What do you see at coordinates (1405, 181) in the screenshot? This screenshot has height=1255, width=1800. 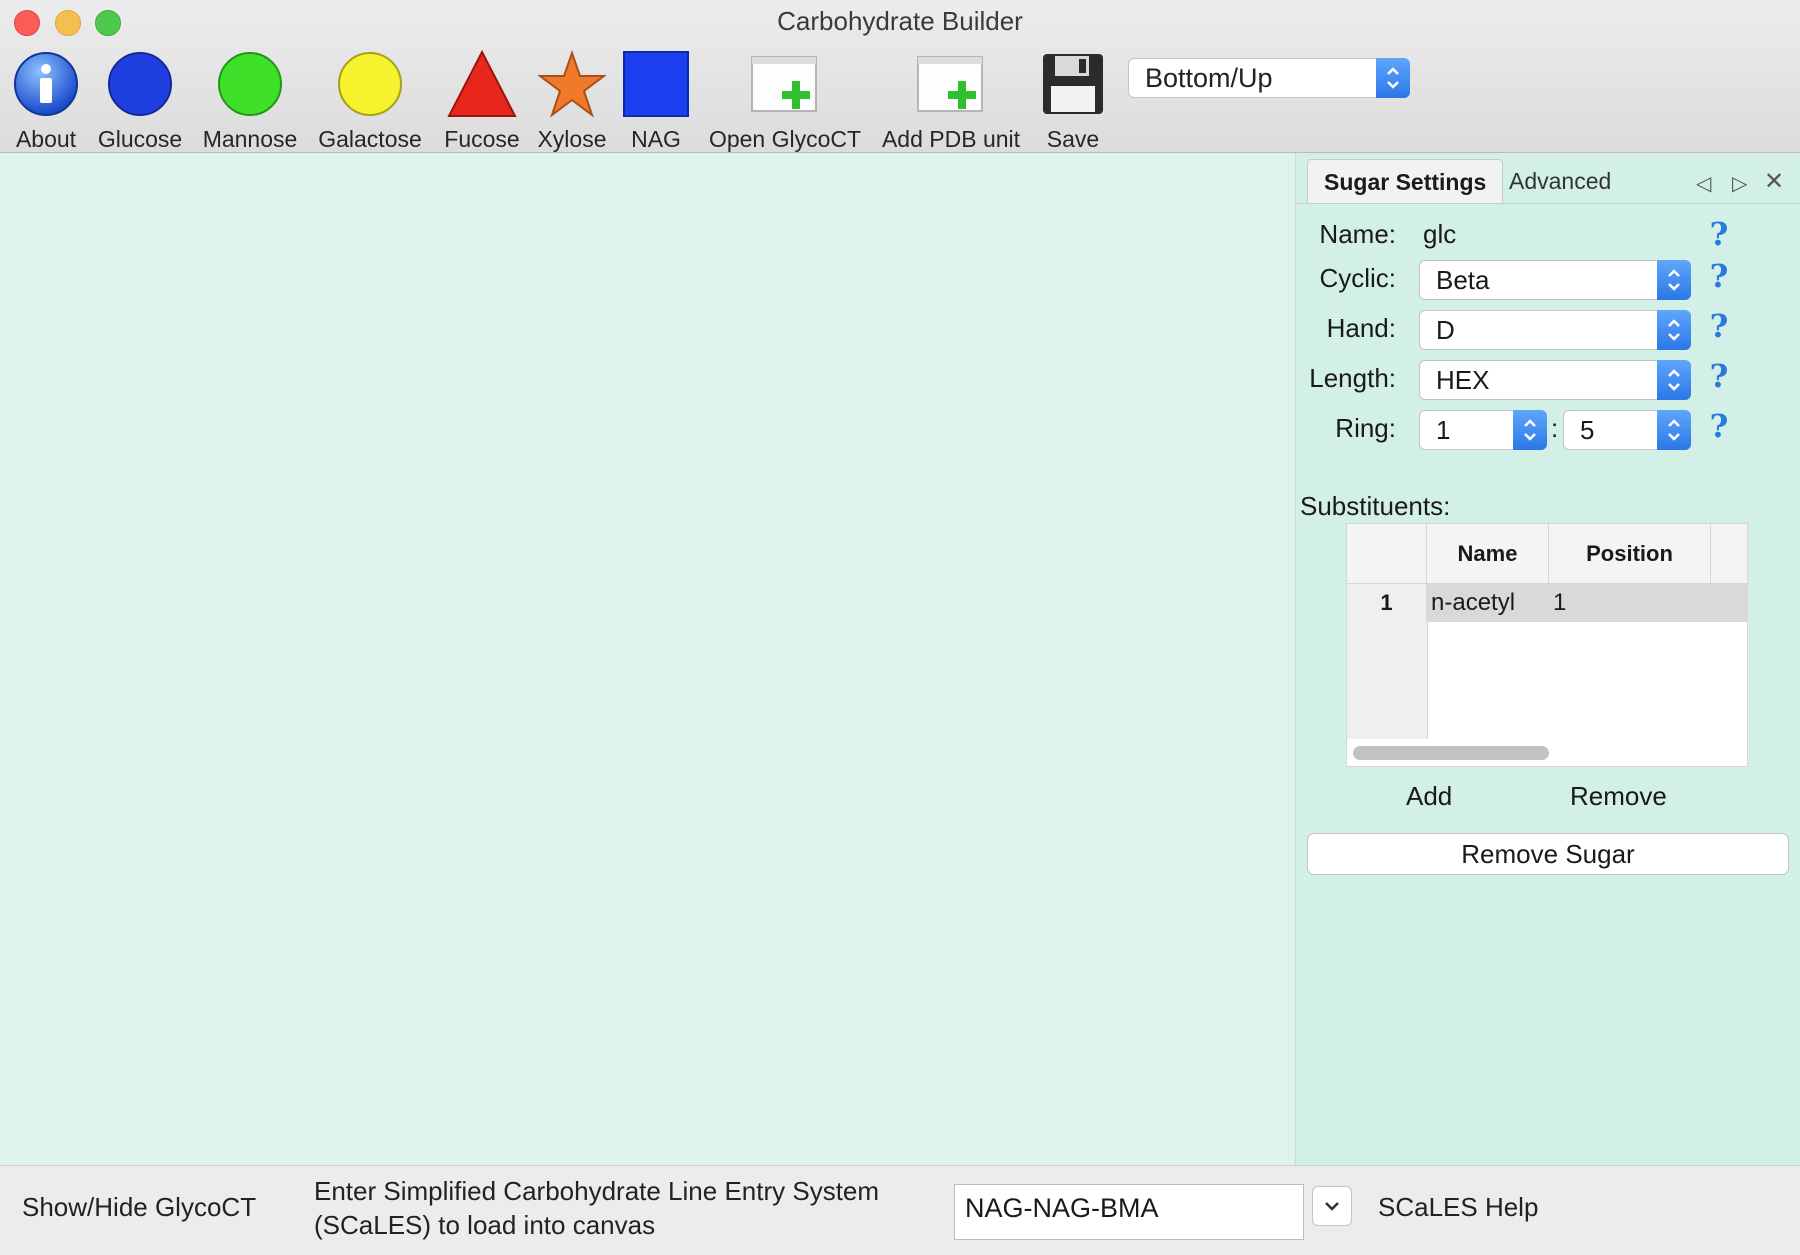 I see `tab-sugar-settings: Sugar Settings` at bounding box center [1405, 181].